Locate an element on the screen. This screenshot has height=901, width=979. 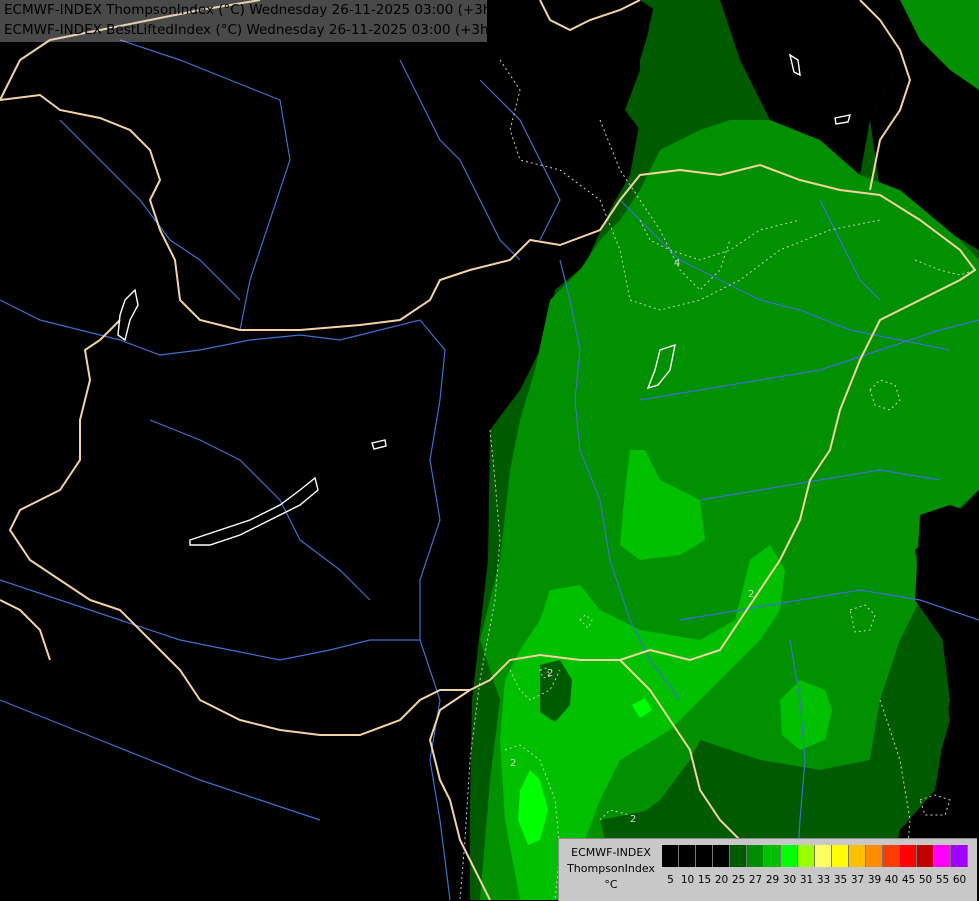
legend-swatches is located at coordinates (815, 856).